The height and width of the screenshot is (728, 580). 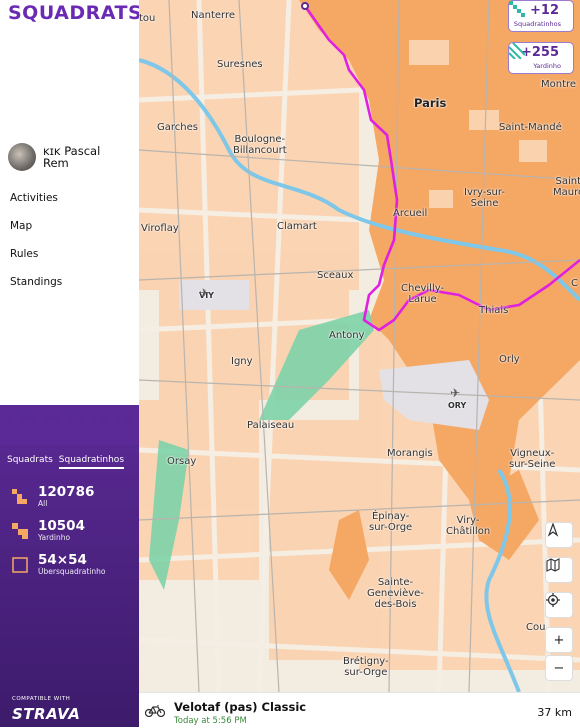 I want to click on new-yardinho-badge: +255 Yardinho, so click(x=541, y=58).